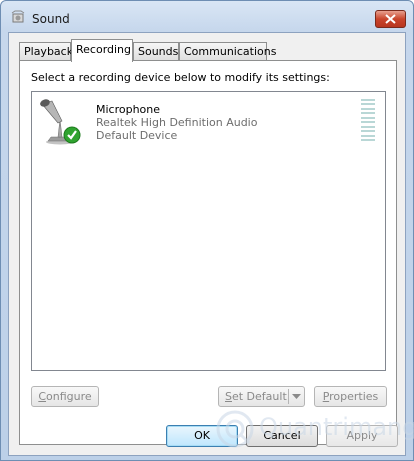 Image resolution: width=414 pixels, height=461 pixels. Describe the element at coordinates (256, 396) in the screenshot. I see `set-default-label: Set Default` at that location.